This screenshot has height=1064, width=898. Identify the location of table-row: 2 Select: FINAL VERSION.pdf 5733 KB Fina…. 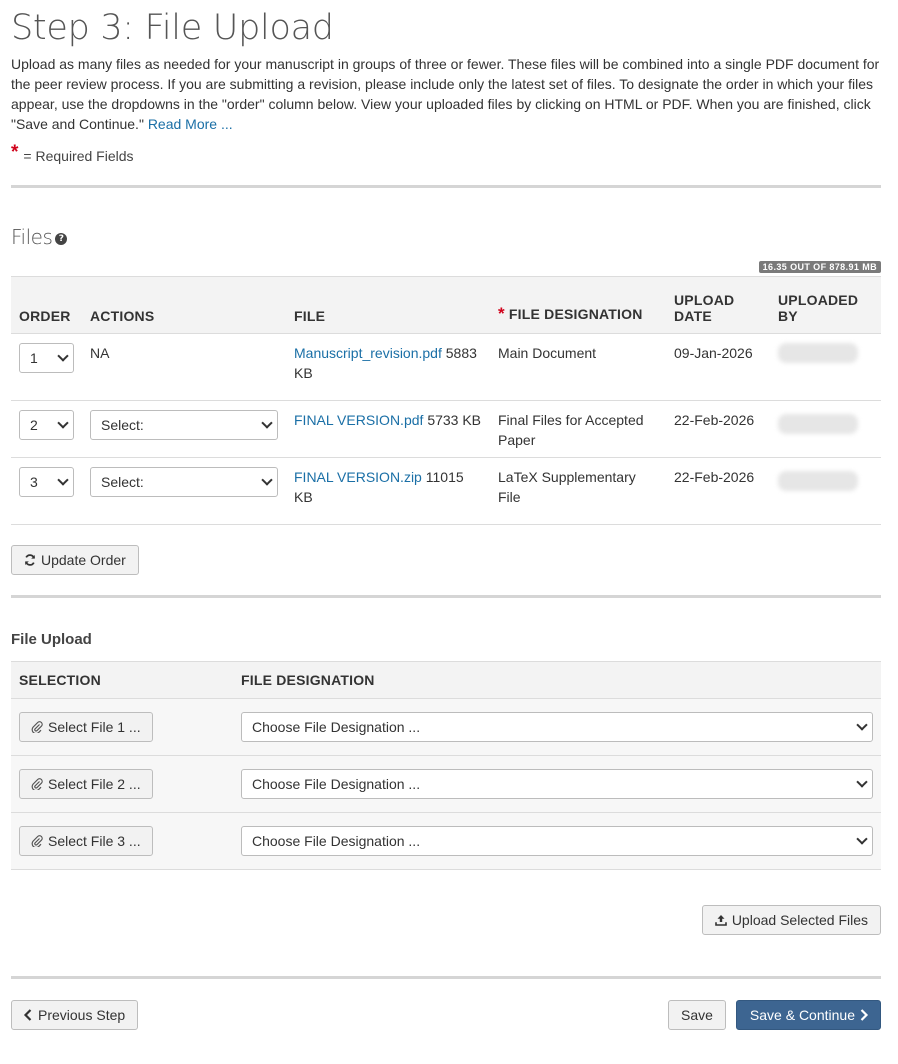
(446, 429).